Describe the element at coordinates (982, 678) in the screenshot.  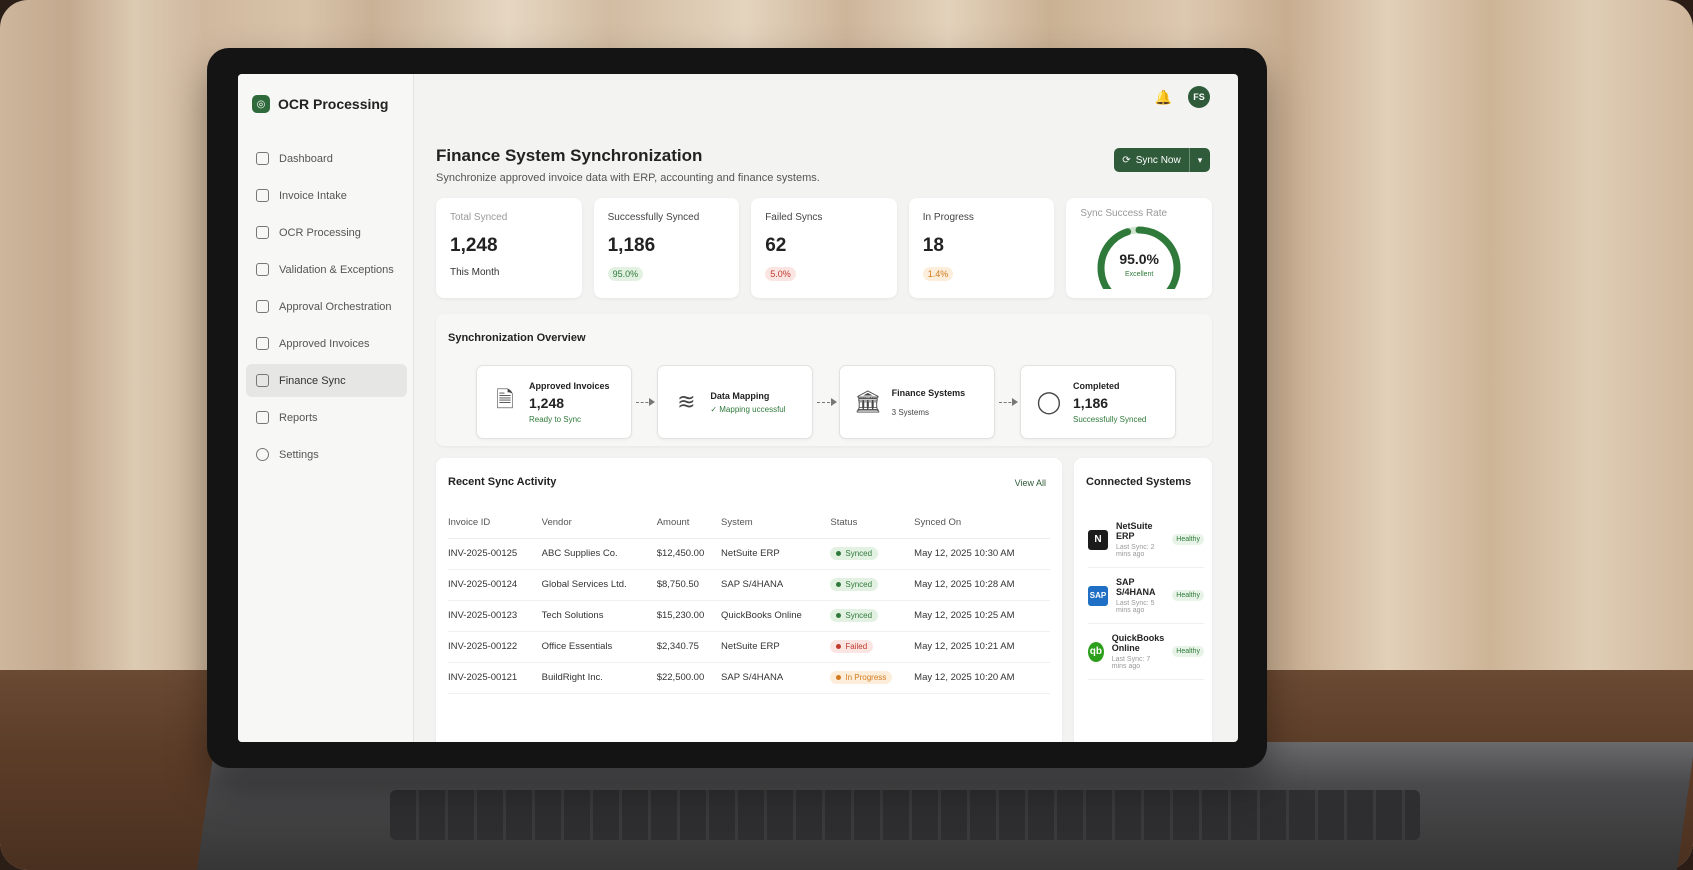
I see `cell-synced-on: May 12, 2025 10:20 AM` at that location.